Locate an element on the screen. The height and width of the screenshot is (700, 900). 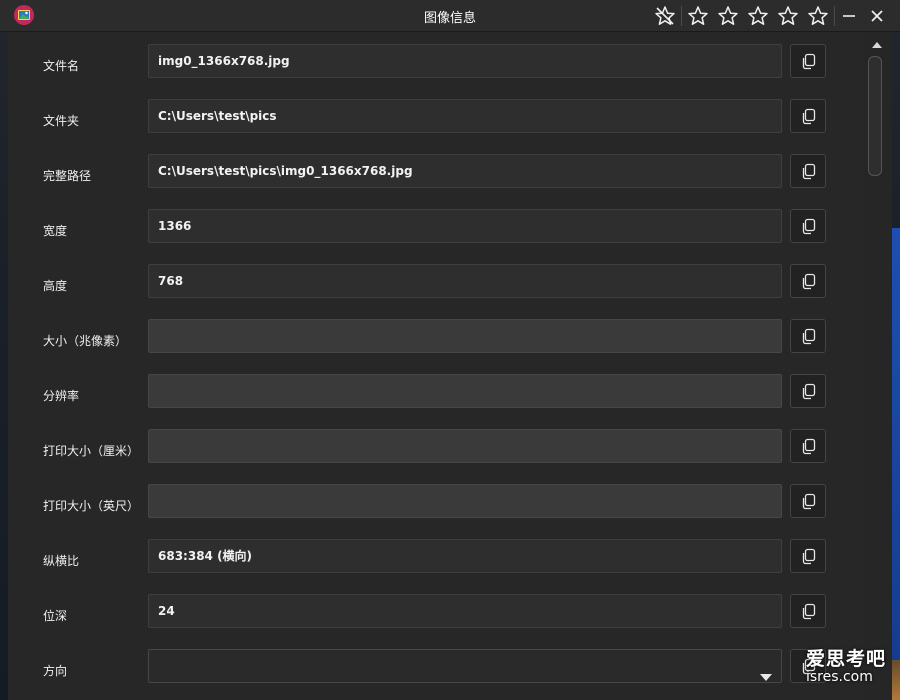
field-label: 宽度 is located at coordinates (55, 231).